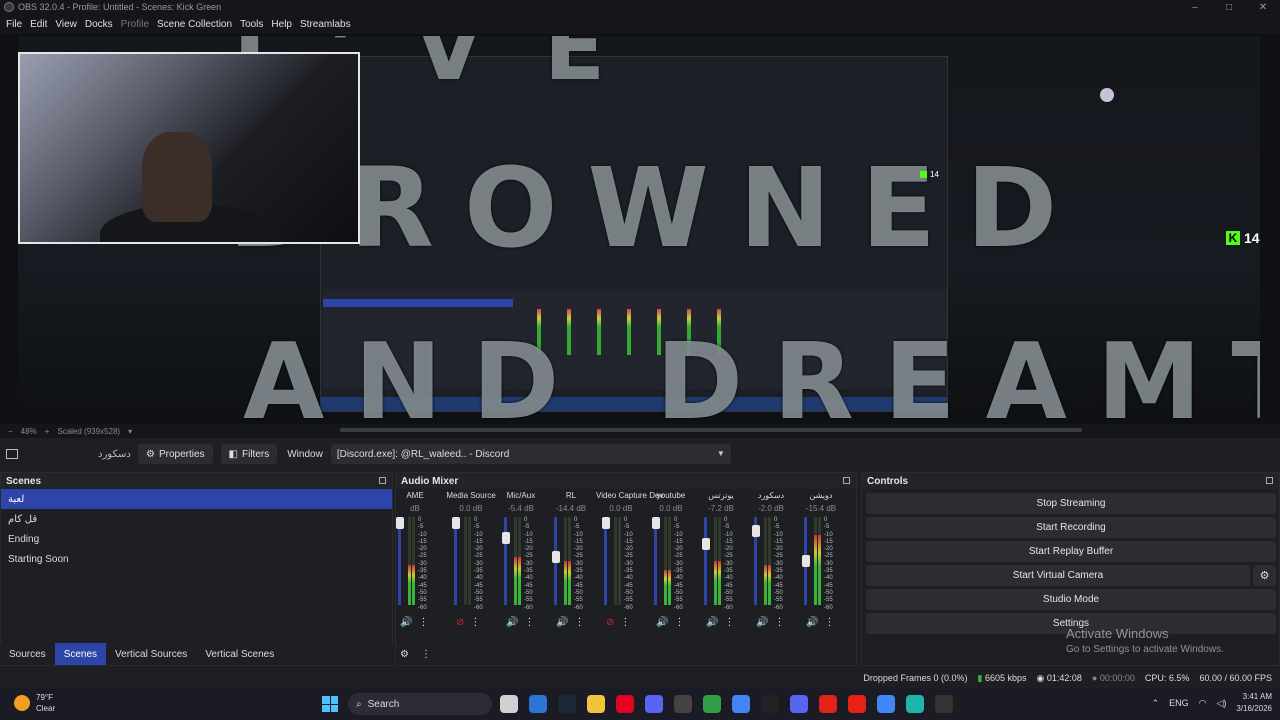 This screenshot has width=1280, height=720. Describe the element at coordinates (99, 24) in the screenshot. I see `menu-docks: Docks` at that location.